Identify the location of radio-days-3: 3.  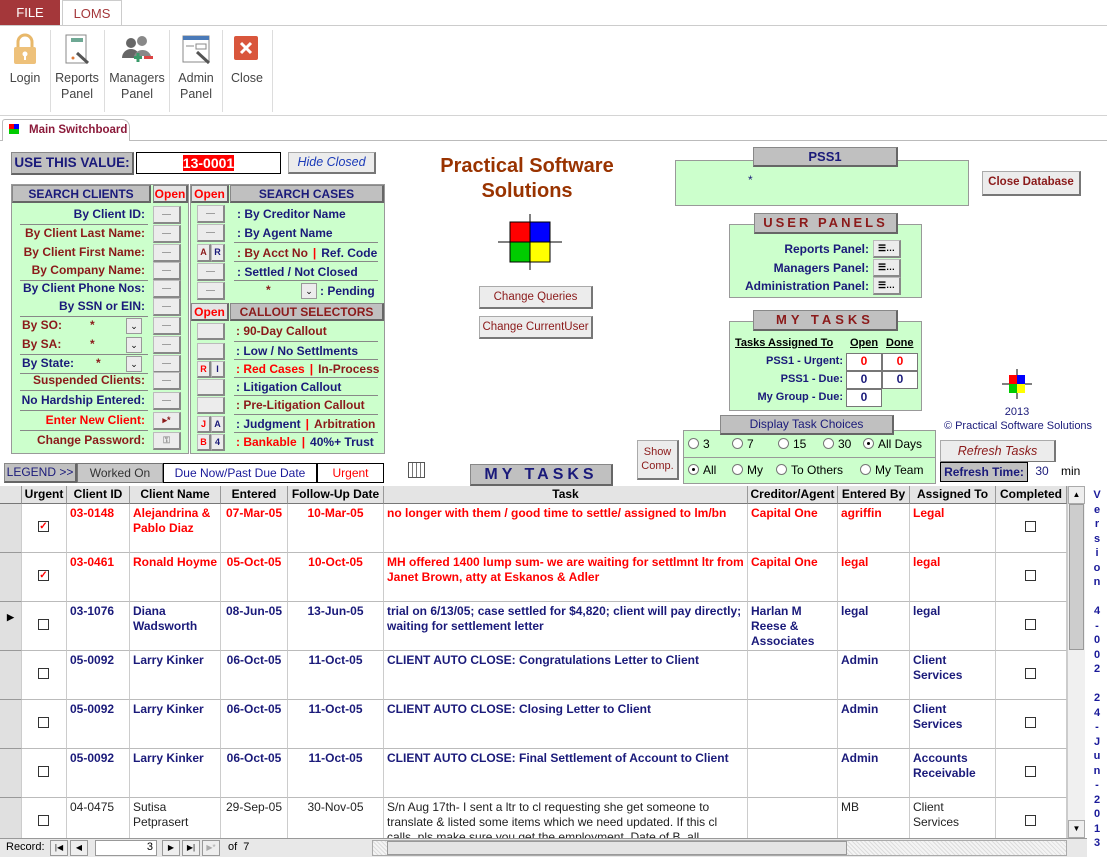
(699, 444).